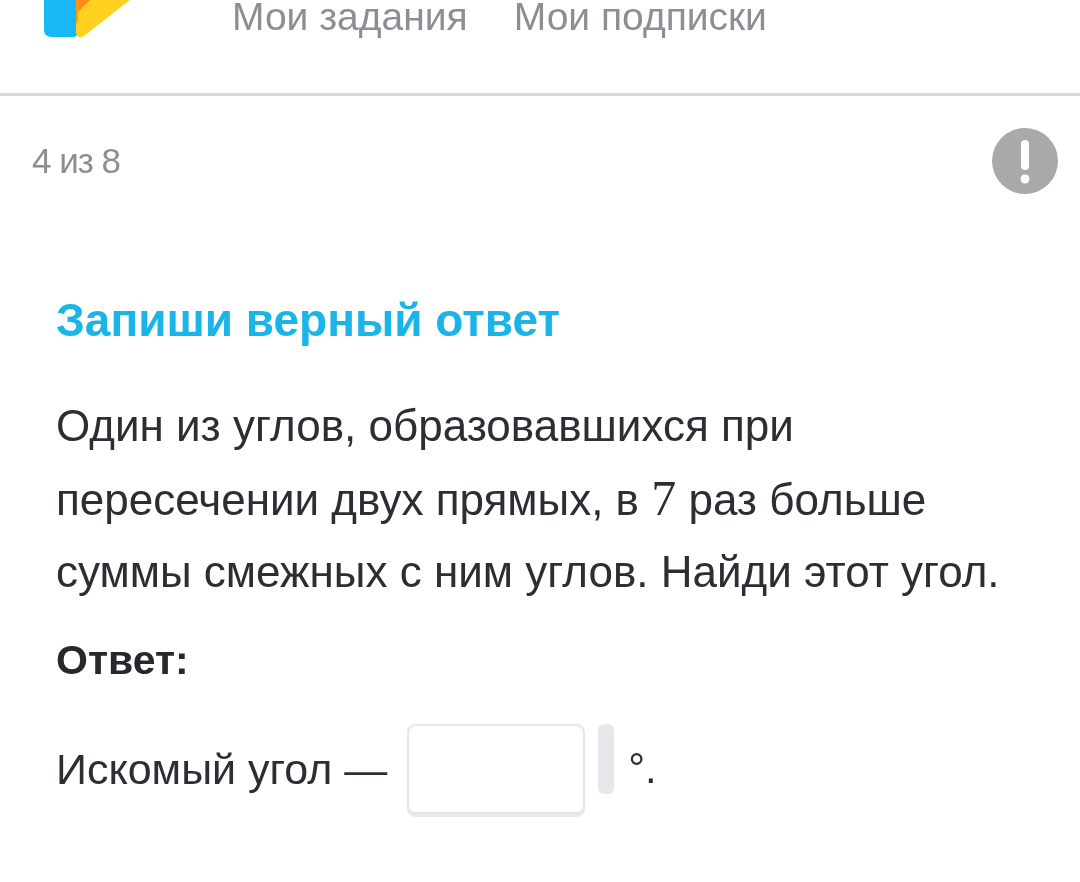  Describe the element at coordinates (642, 769) in the screenshot. I see `degree-suffix: °.` at that location.